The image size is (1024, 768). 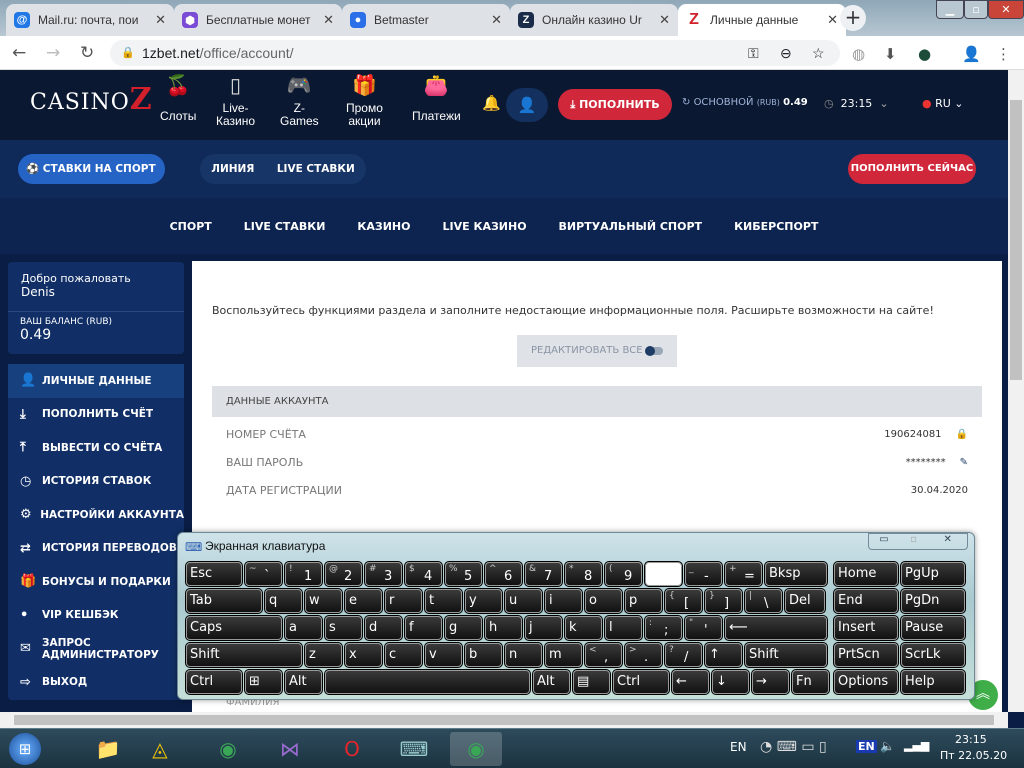 I want to click on language-indicator: EN, so click(x=738, y=747).